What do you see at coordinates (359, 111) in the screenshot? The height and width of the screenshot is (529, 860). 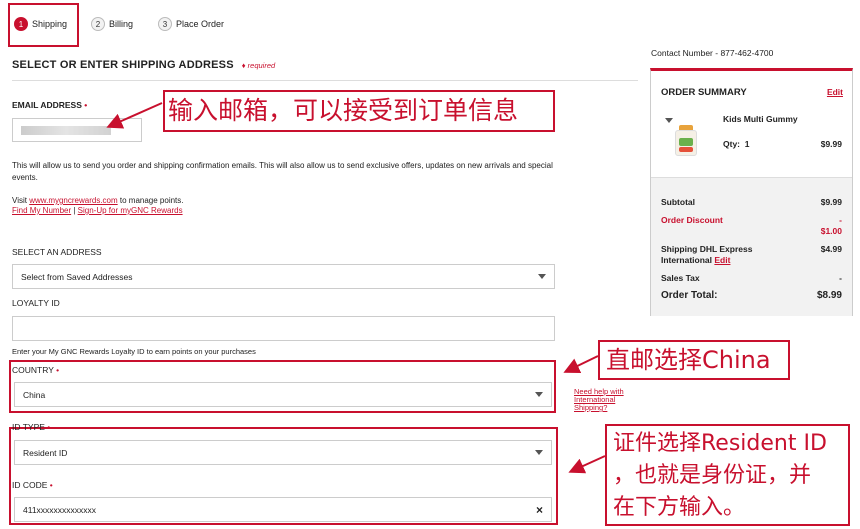 I see `annotation-email: 输入邮箱，可以接受到订单信息` at bounding box center [359, 111].